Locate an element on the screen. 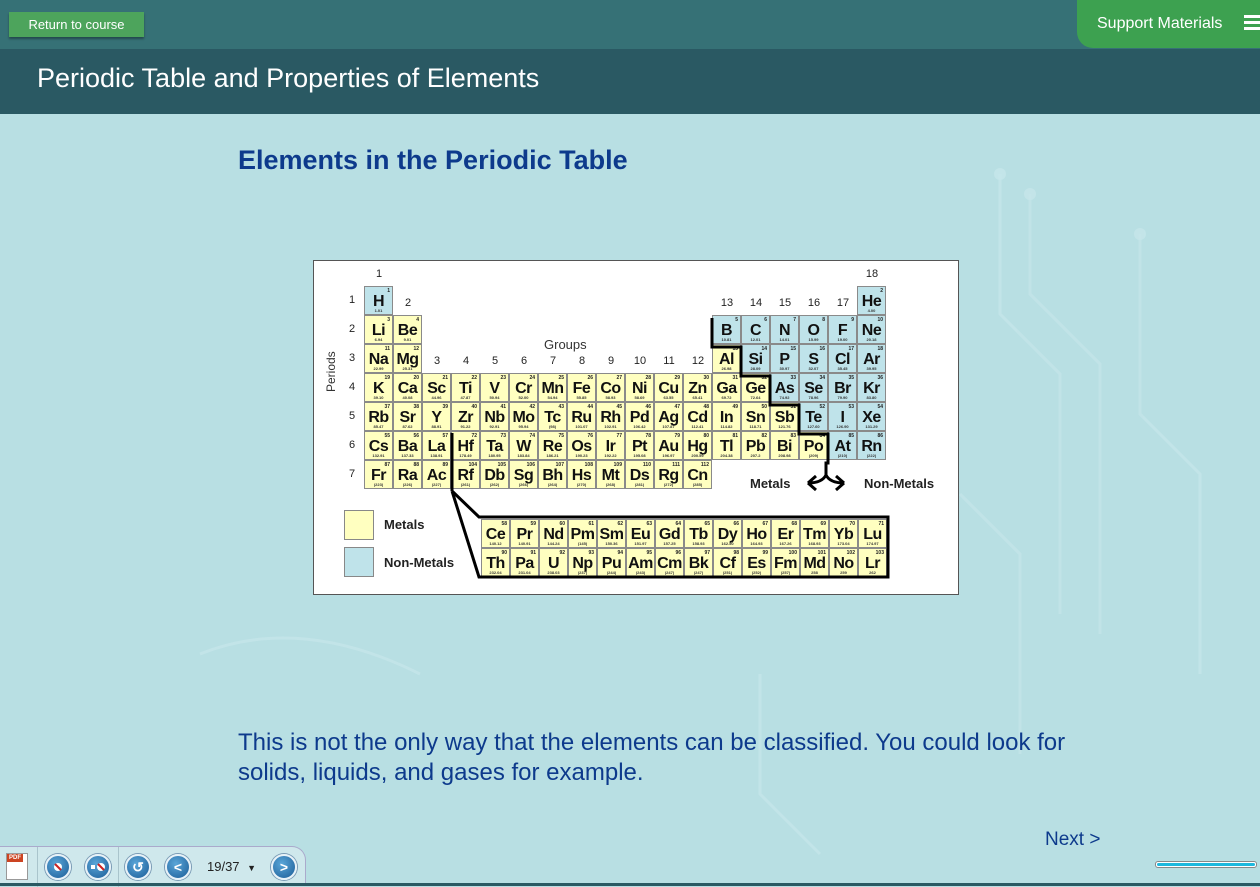  atomic-mass: 192.22 is located at coordinates (610, 455).